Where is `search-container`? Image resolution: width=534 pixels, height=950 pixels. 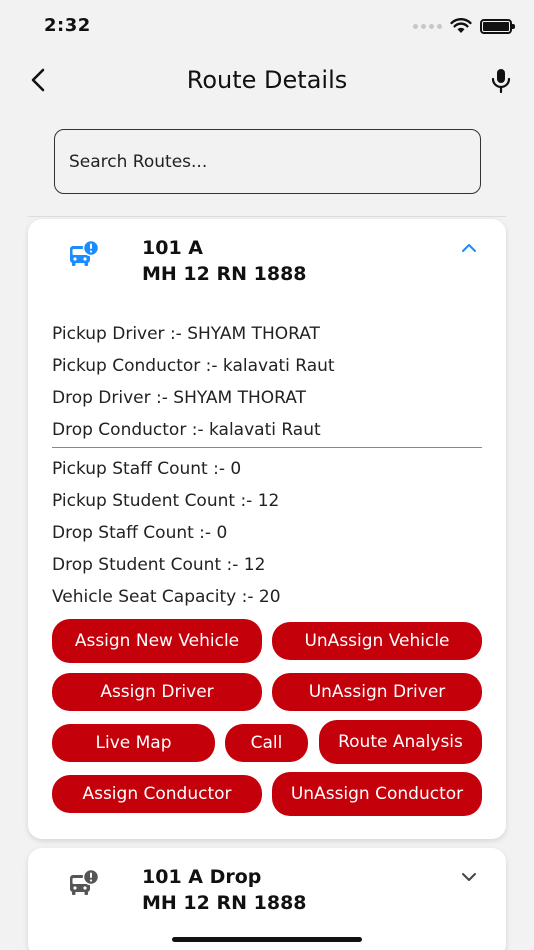
search-container is located at coordinates (267, 161).